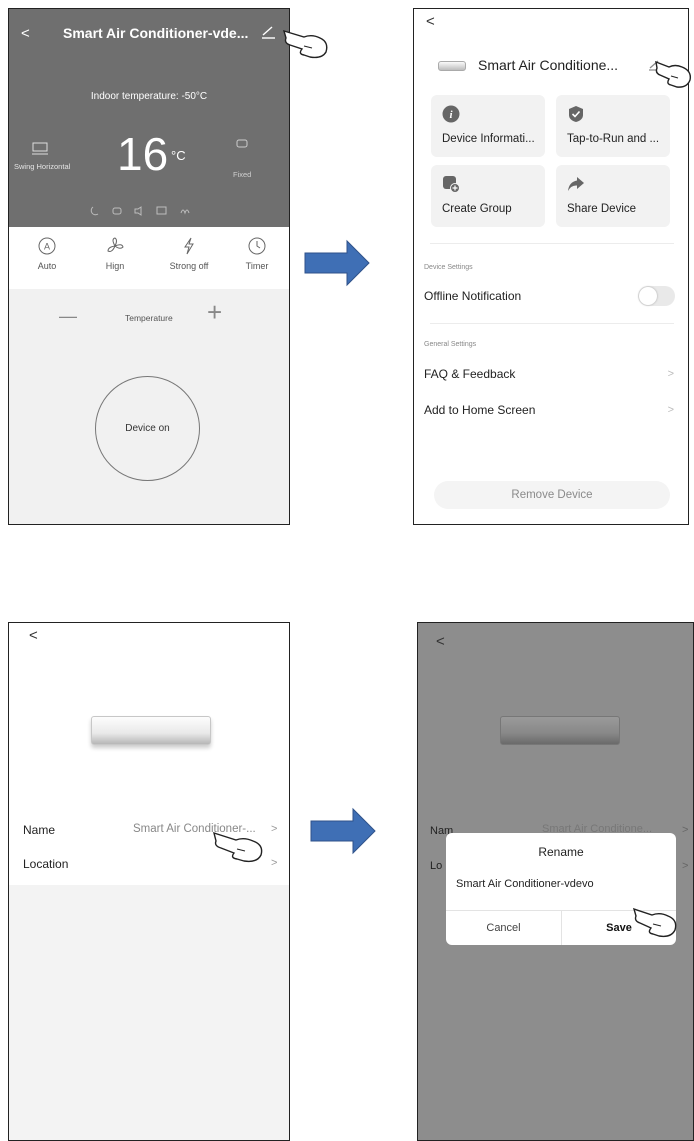 The height and width of the screenshot is (1141, 694). I want to click on cancel-label: Cancel, so click(503, 928).